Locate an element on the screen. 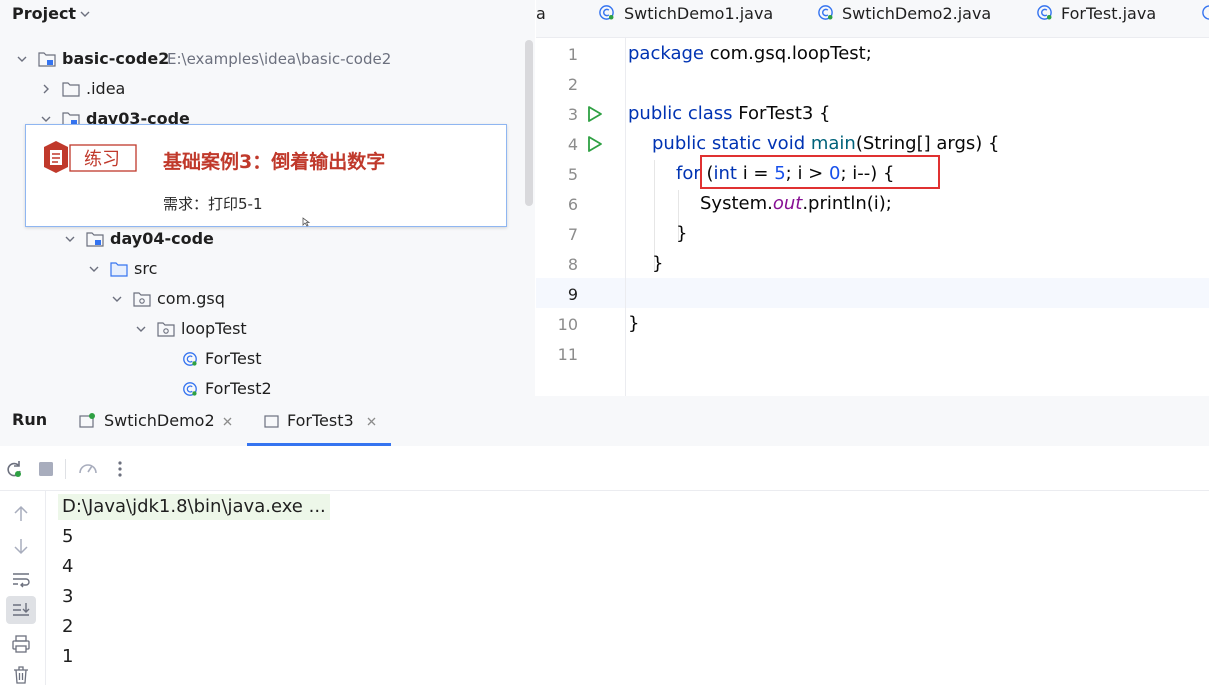  rerun-icon is located at coordinates (14, 469).